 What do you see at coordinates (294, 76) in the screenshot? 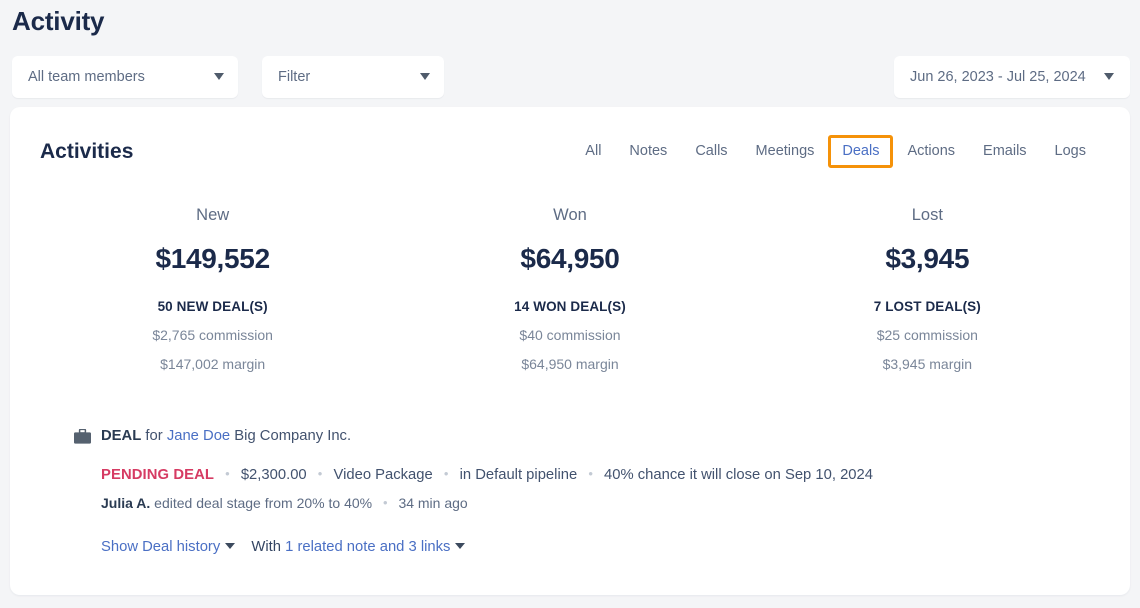
I see `filter-select-value: Filter` at bounding box center [294, 76].